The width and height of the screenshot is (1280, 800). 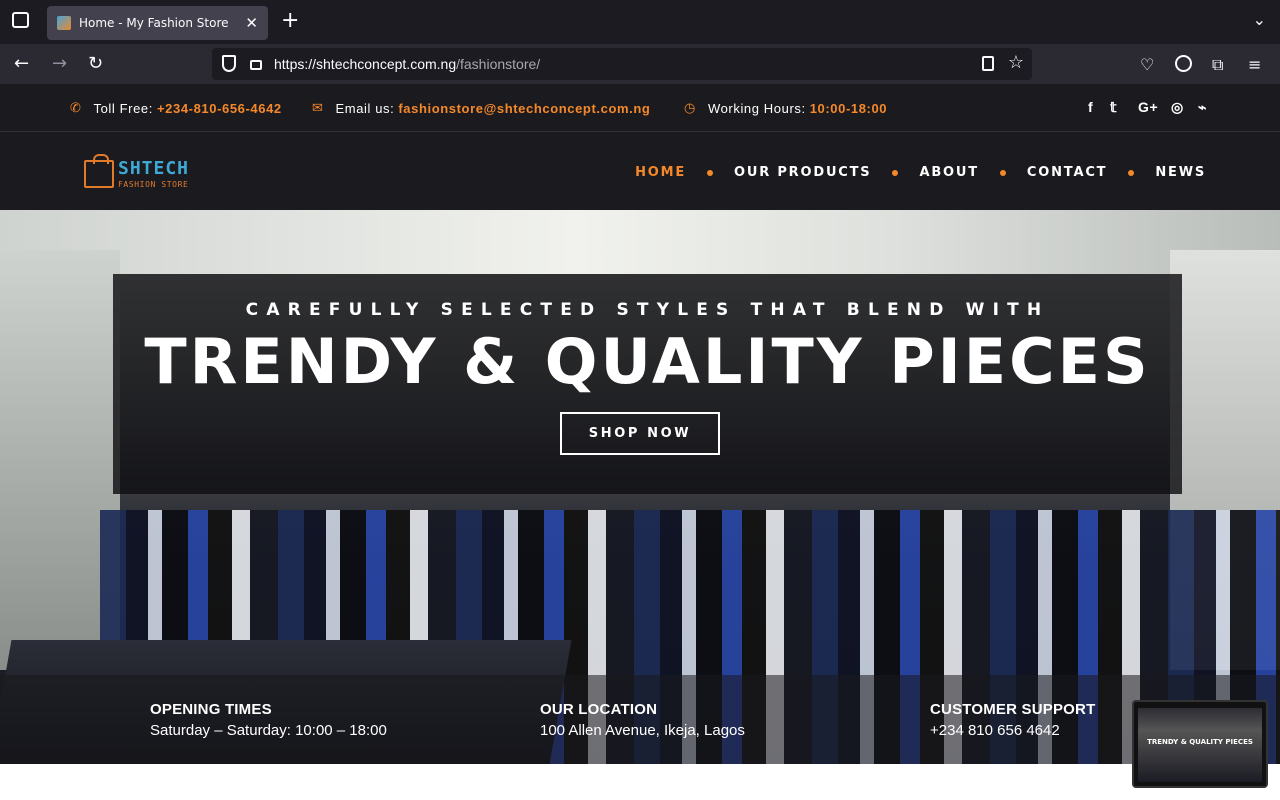 What do you see at coordinates (647, 361) in the screenshot?
I see `hero-headline: TRENDY & QUALITY PIECES` at bounding box center [647, 361].